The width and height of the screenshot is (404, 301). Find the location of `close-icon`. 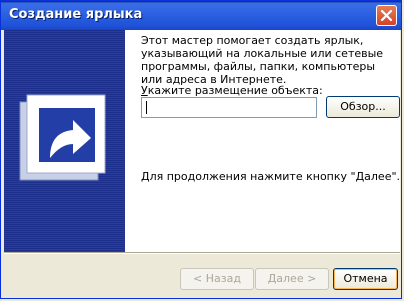

close-icon is located at coordinates (386, 15).